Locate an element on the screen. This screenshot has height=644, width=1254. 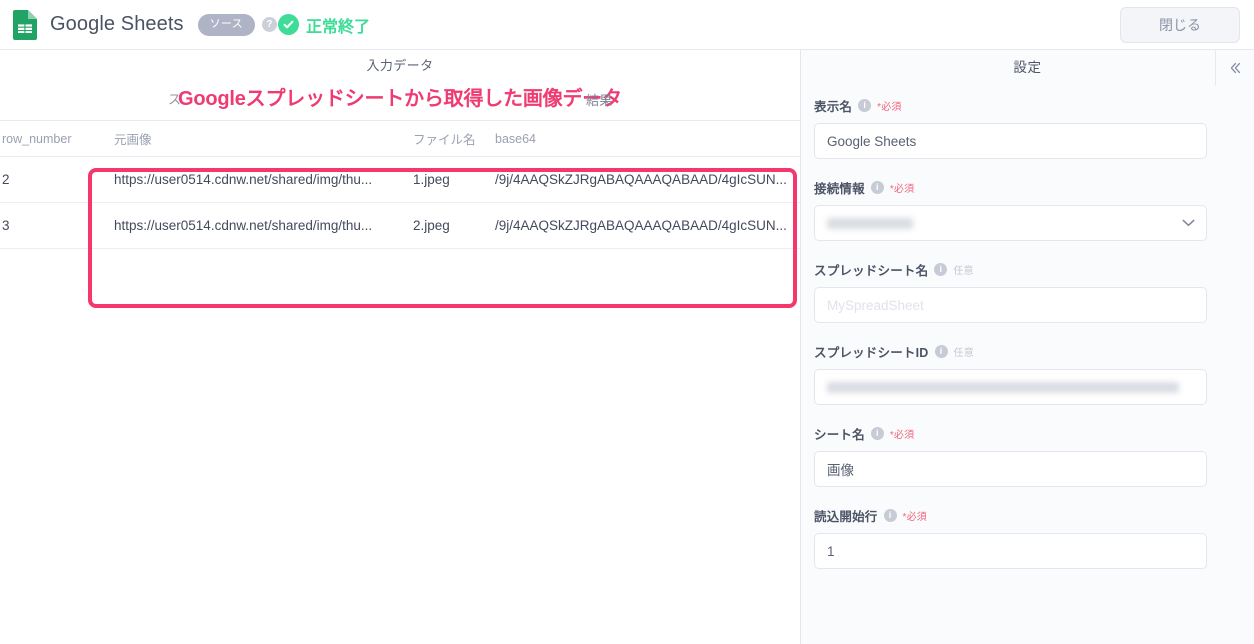
field-label: スプレッドシートID is located at coordinates (871, 352).